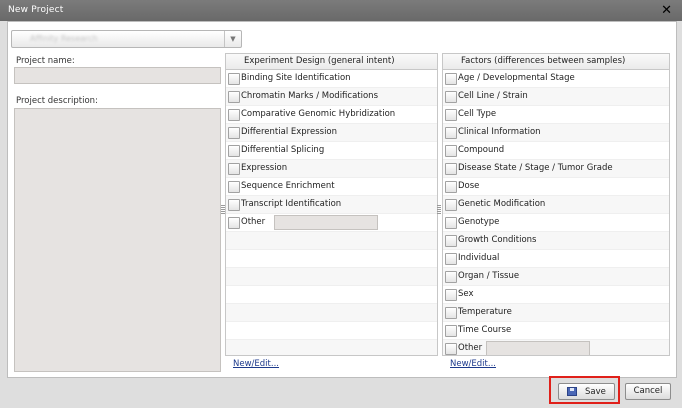 This screenshot has width=682, height=408. I want to click on item-label: Cell Line / Strain, so click(493, 96).